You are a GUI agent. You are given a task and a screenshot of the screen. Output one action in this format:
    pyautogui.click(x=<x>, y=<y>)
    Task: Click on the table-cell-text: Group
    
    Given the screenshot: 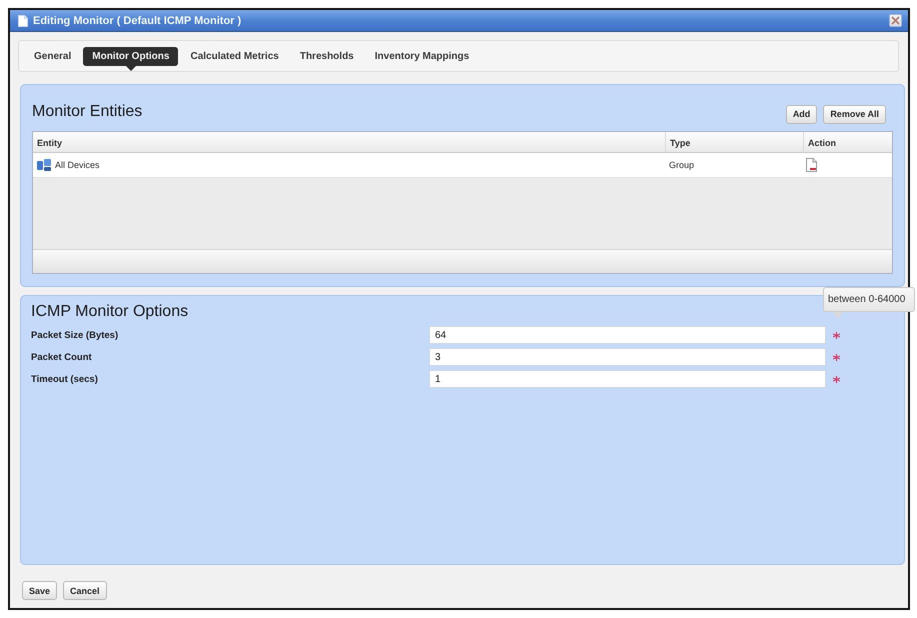 What is the action you would take?
    pyautogui.click(x=682, y=165)
    